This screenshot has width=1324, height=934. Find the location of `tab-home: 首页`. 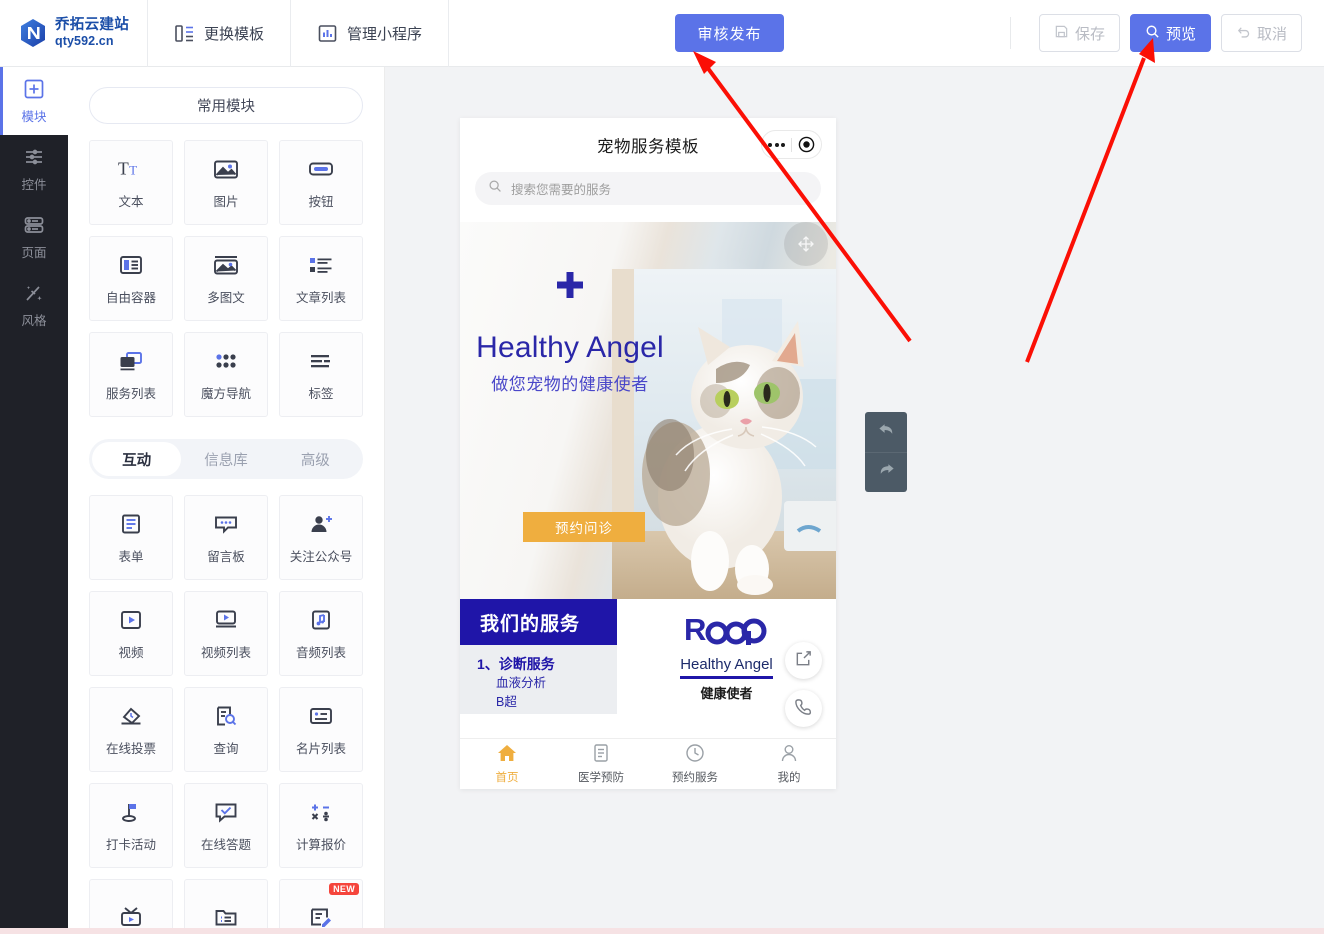

tab-home: 首页 is located at coordinates (507, 764).